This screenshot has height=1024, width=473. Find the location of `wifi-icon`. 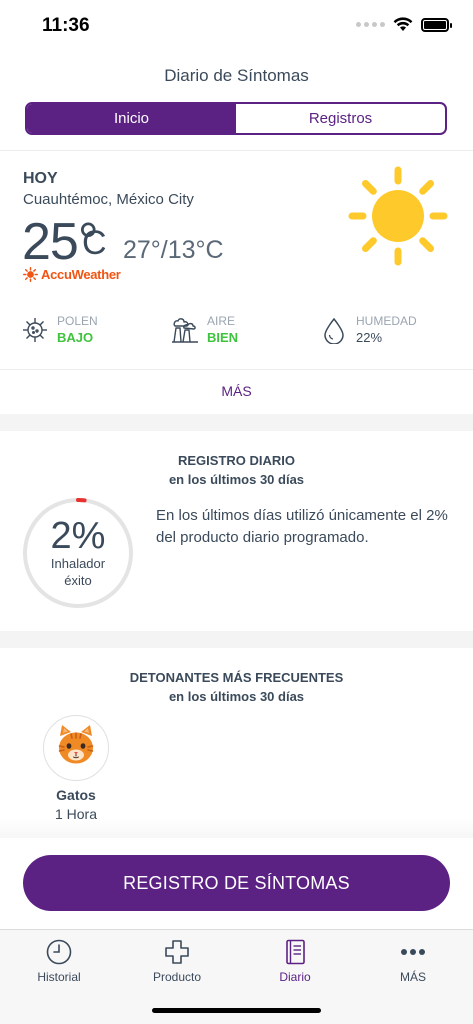

wifi-icon is located at coordinates (403, 24).